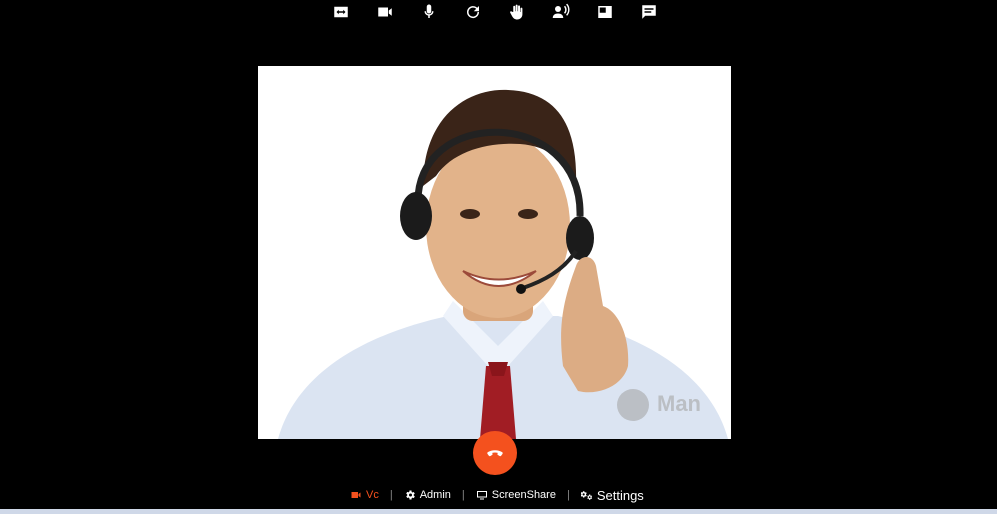  What do you see at coordinates (410, 495) in the screenshot?
I see `gear-icon` at bounding box center [410, 495].